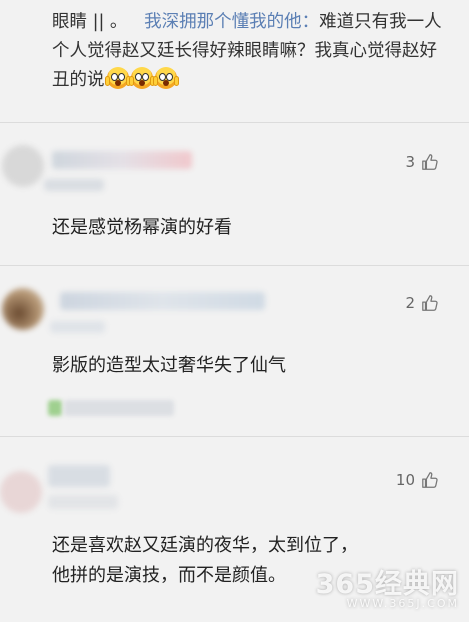 The width and height of the screenshot is (469, 622). Describe the element at coordinates (169, 365) in the screenshot. I see `comment-text: 影版的造型太过奢华失了仙气` at that location.